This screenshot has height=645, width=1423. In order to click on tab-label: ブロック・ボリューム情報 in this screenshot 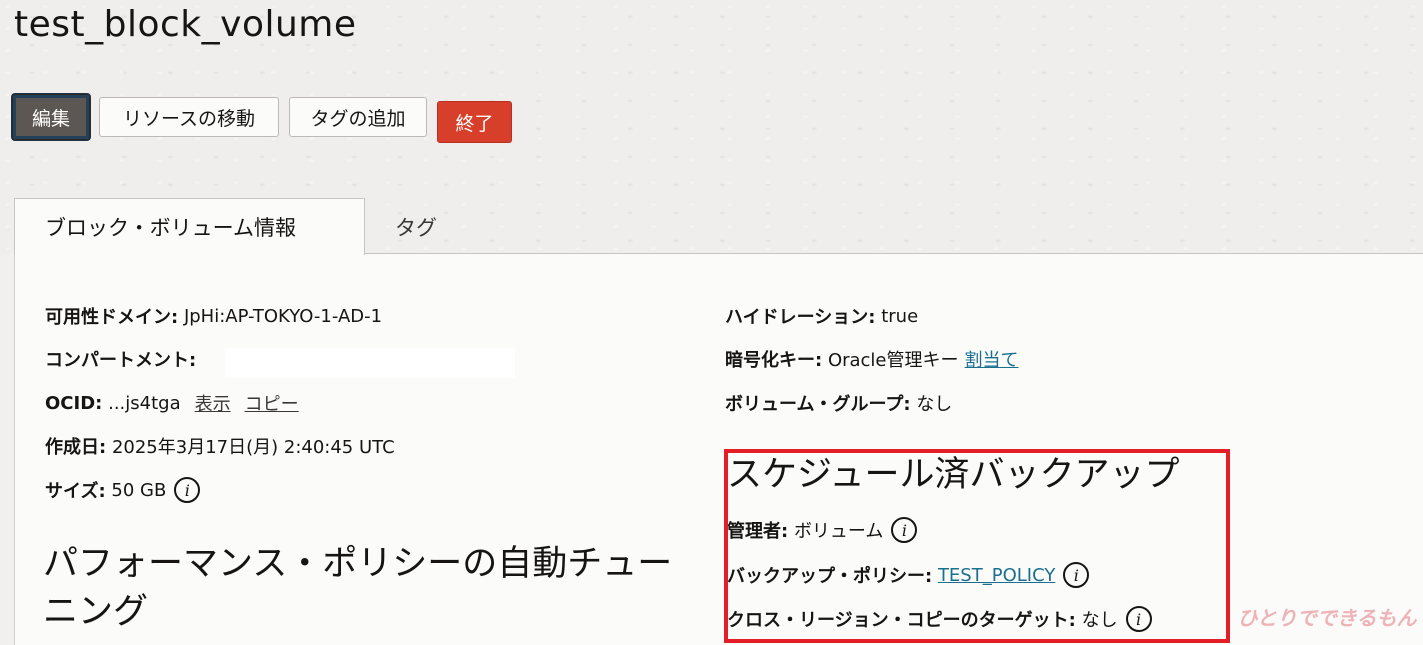, I will do `click(170, 228)`.